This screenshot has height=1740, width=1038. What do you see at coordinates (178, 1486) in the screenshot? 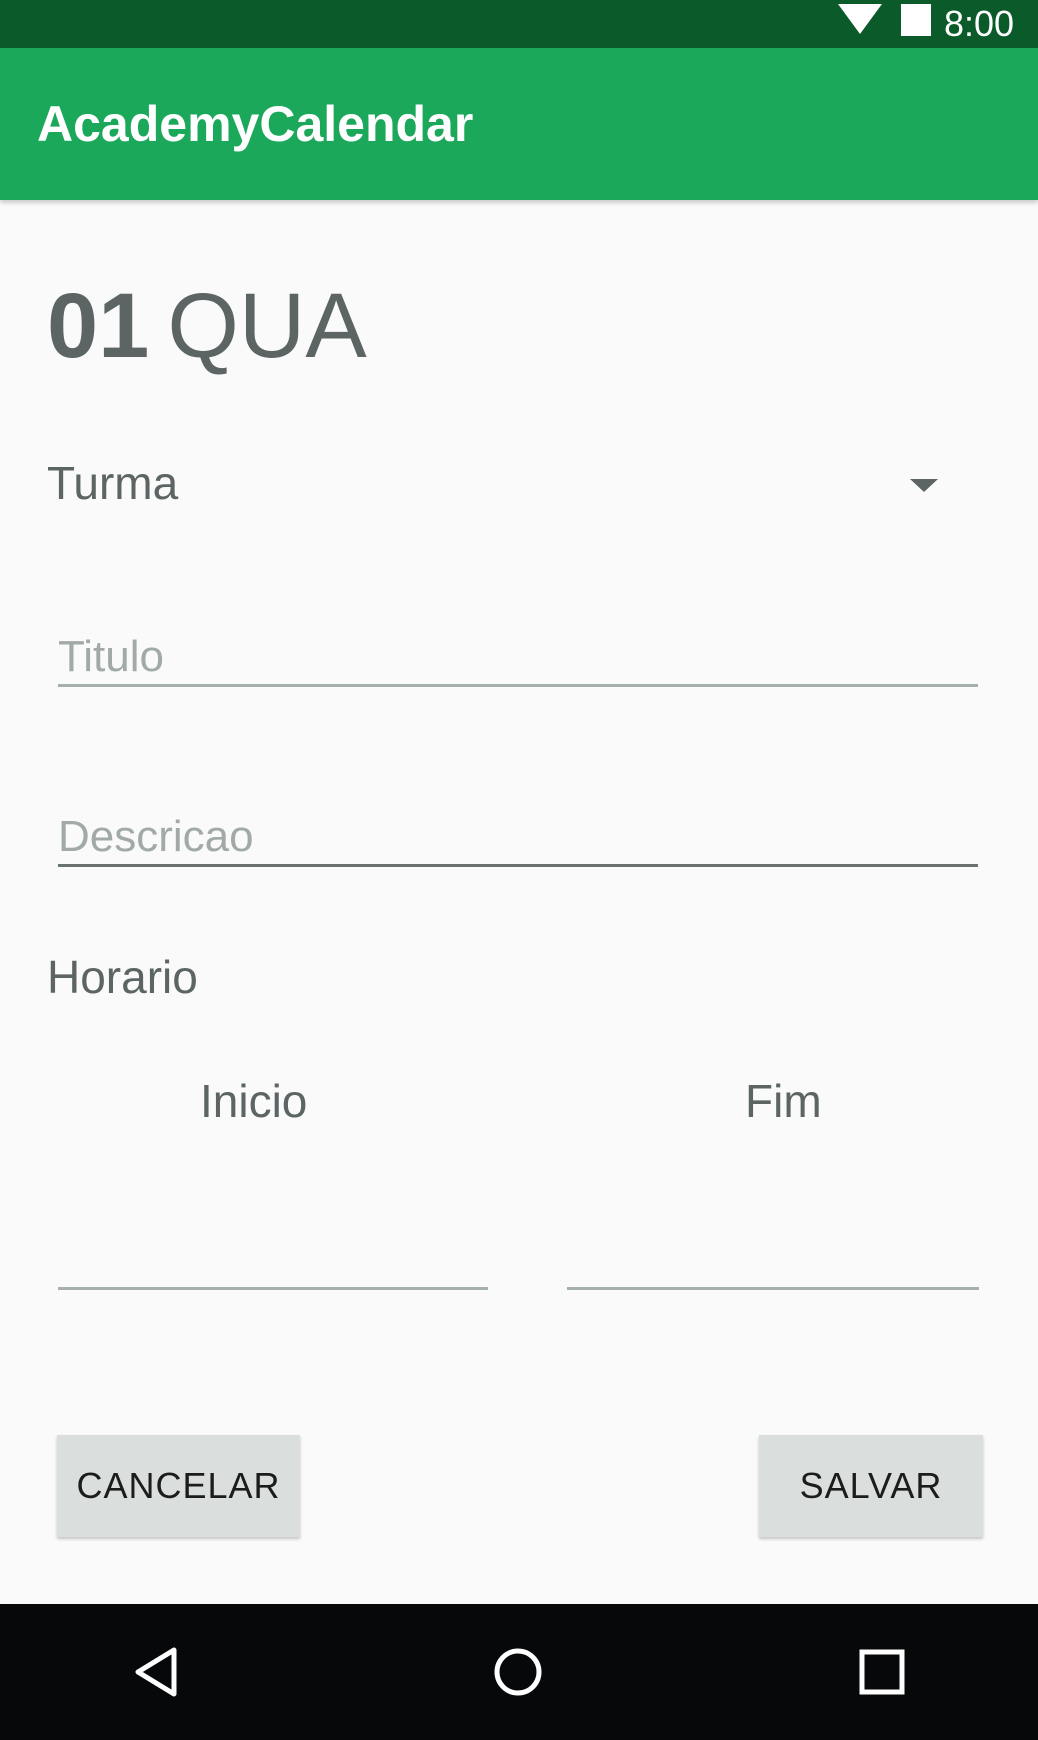
I see `cancel-button: CANCELAR` at bounding box center [178, 1486].